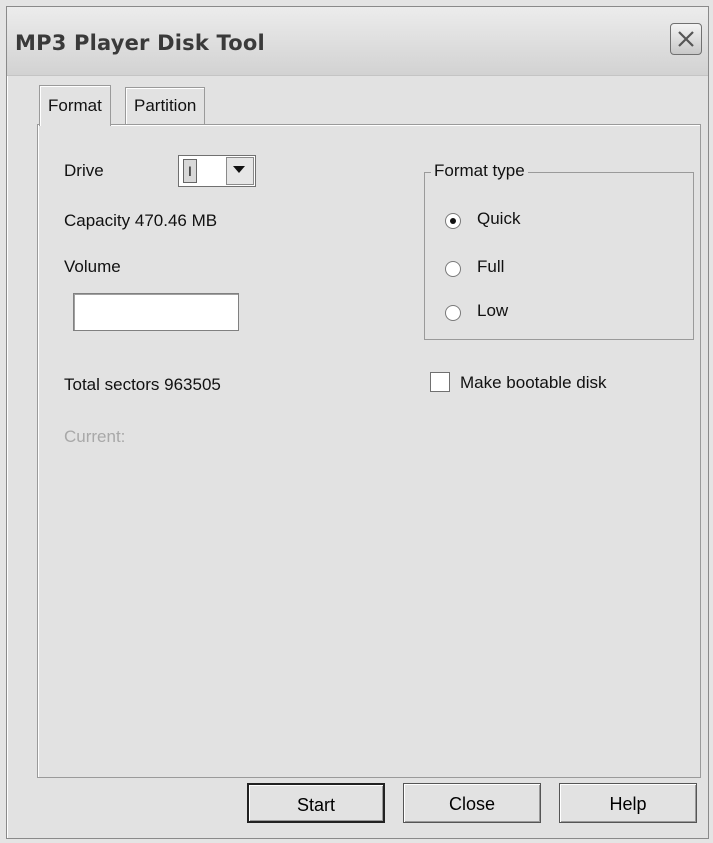 The width and height of the screenshot is (713, 843). What do you see at coordinates (156, 312) in the screenshot?
I see `volume-input` at bounding box center [156, 312].